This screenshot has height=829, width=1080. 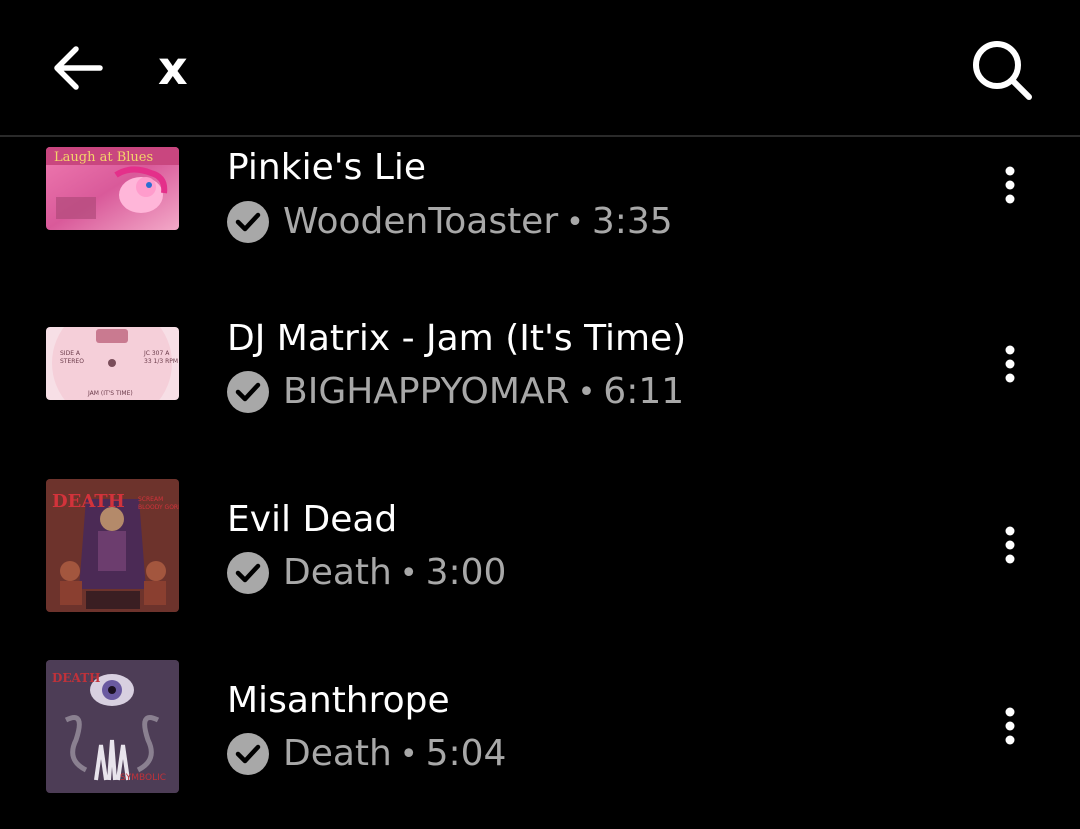 I want to click on track-duration: 6:11, so click(x=644, y=391).